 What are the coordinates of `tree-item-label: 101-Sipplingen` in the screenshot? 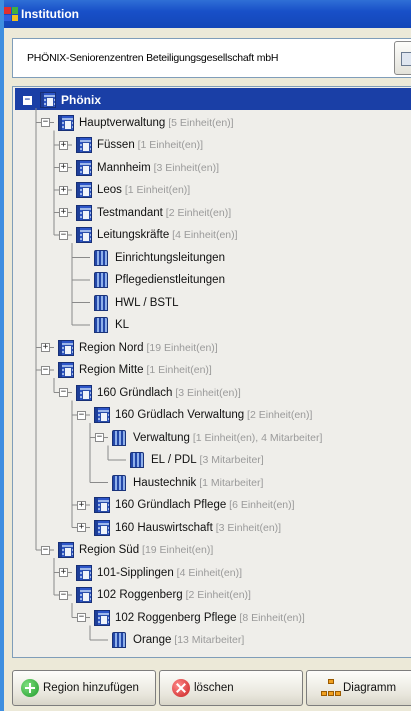 It's located at (135, 572).